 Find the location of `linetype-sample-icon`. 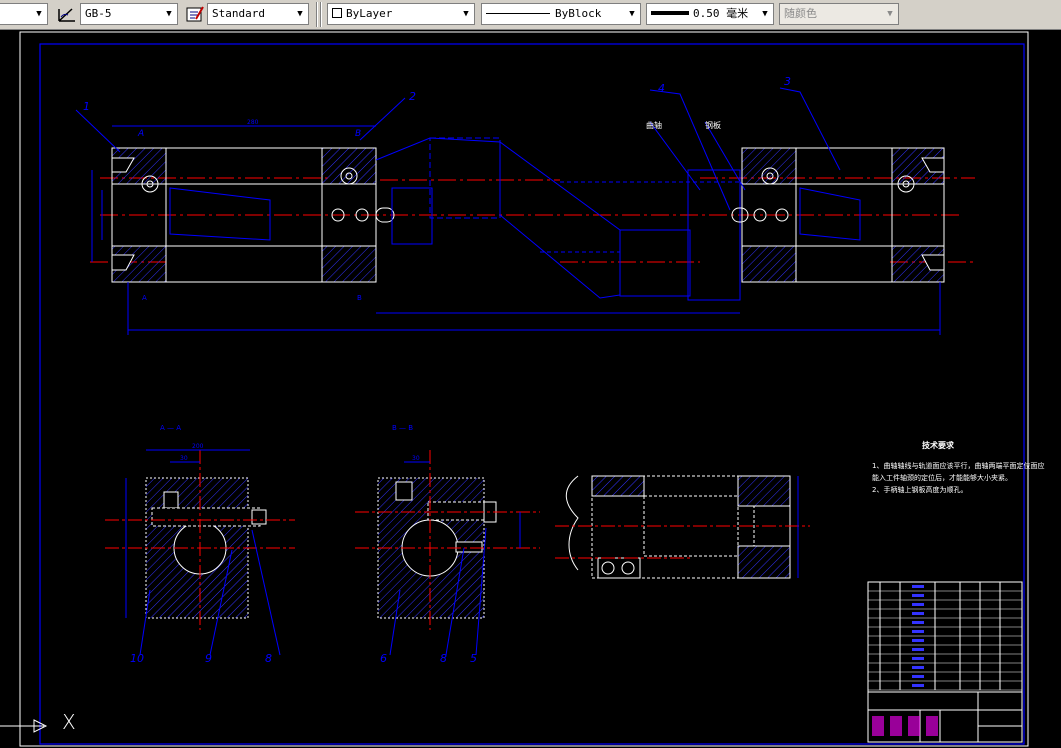

linetype-sample-icon is located at coordinates (518, 13).